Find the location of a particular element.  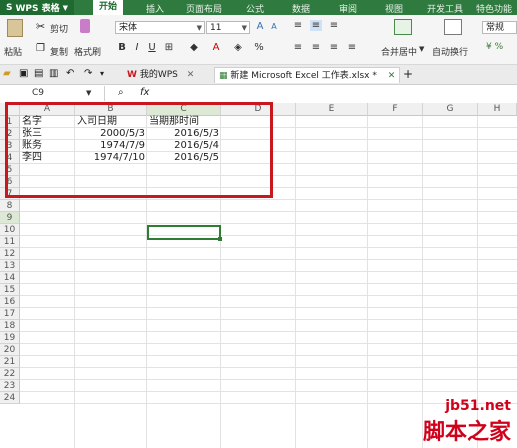

copy-icon: ❐ is located at coordinates (40, 48).